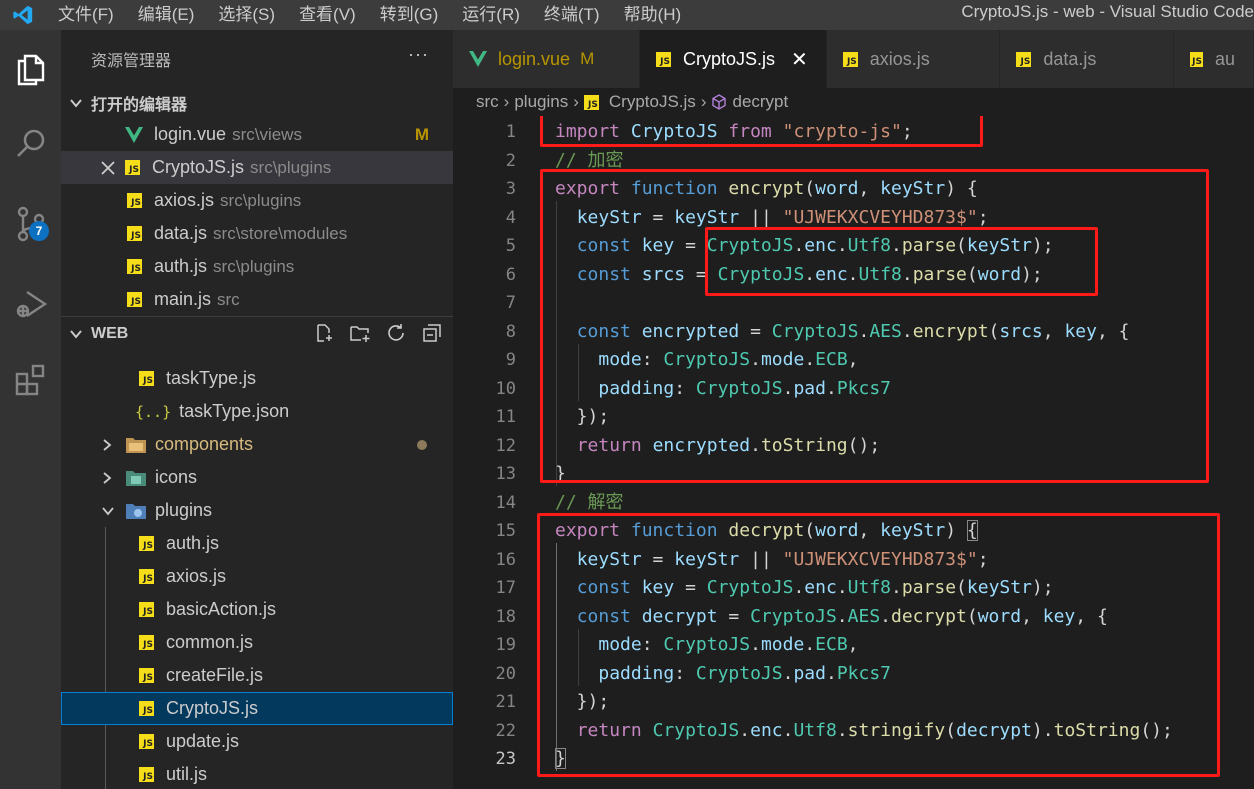 The width and height of the screenshot is (1254, 789). I want to click on tab-label: CryptoJS.js, so click(729, 58).